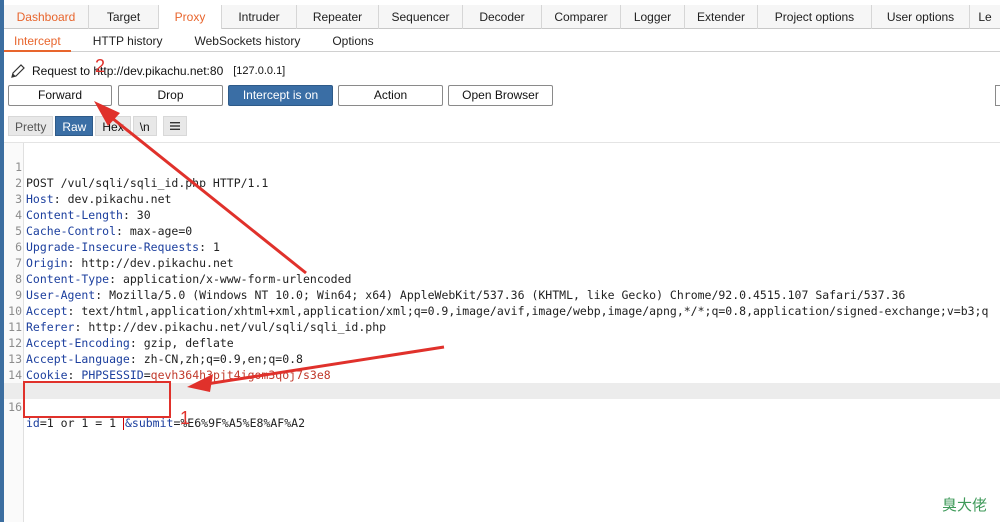 This screenshot has height=522, width=1000. Describe the element at coordinates (117, 239) in the screenshot. I see `header-upgrade-insecure-requests: 5 Upgrade-Insecure-Requests: 1` at that location.